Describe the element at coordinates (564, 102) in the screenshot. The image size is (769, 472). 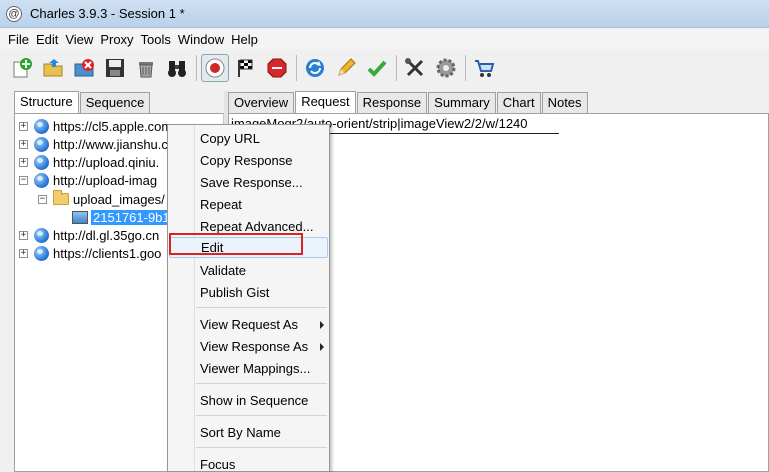
I see `tab-notes: Notes` at that location.